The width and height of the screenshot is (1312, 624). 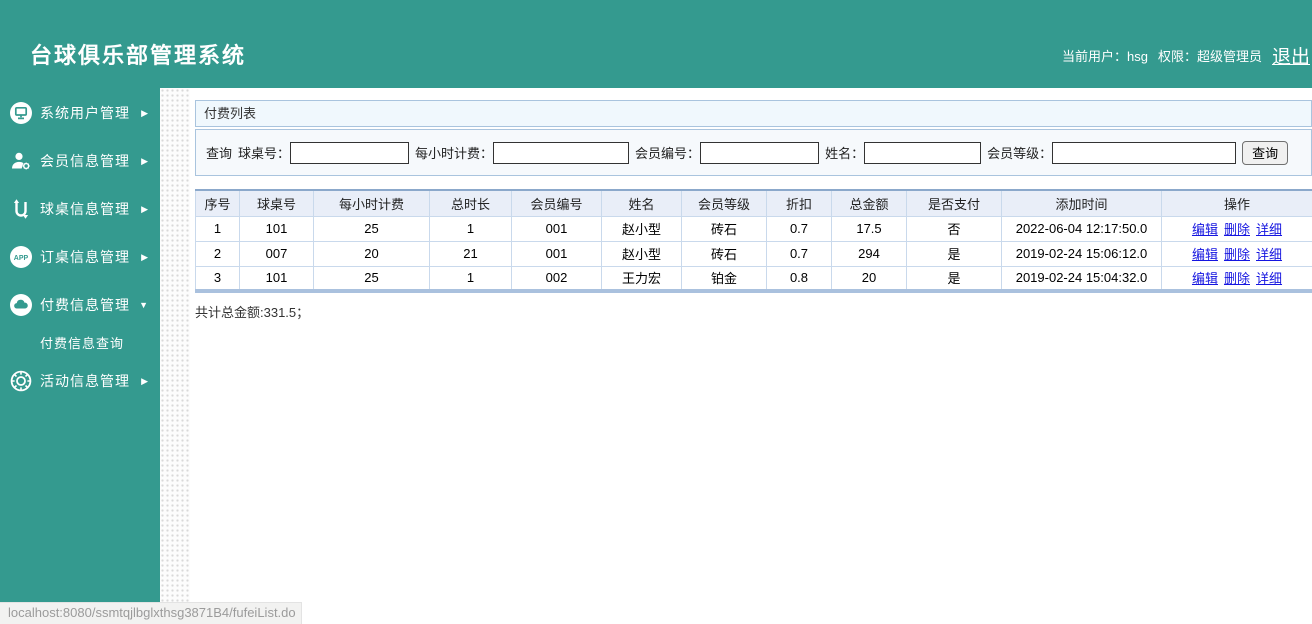 I want to click on table-cell: 17.5, so click(x=869, y=228).